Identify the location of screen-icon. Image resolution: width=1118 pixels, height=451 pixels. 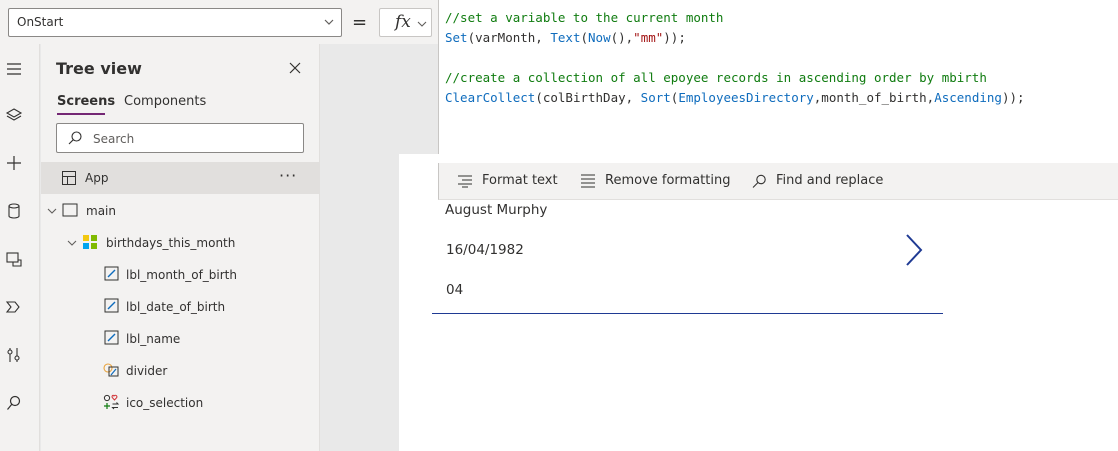
(70, 210).